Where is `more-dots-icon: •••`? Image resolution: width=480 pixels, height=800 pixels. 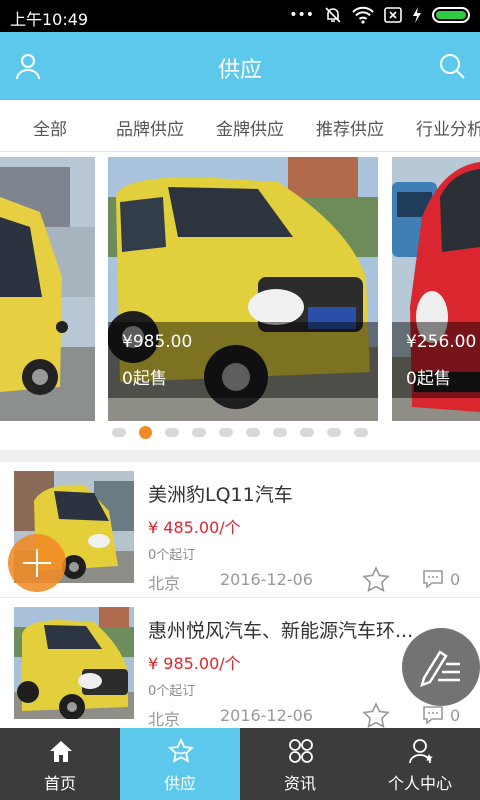 more-dots-icon: ••• is located at coordinates (301, 15).